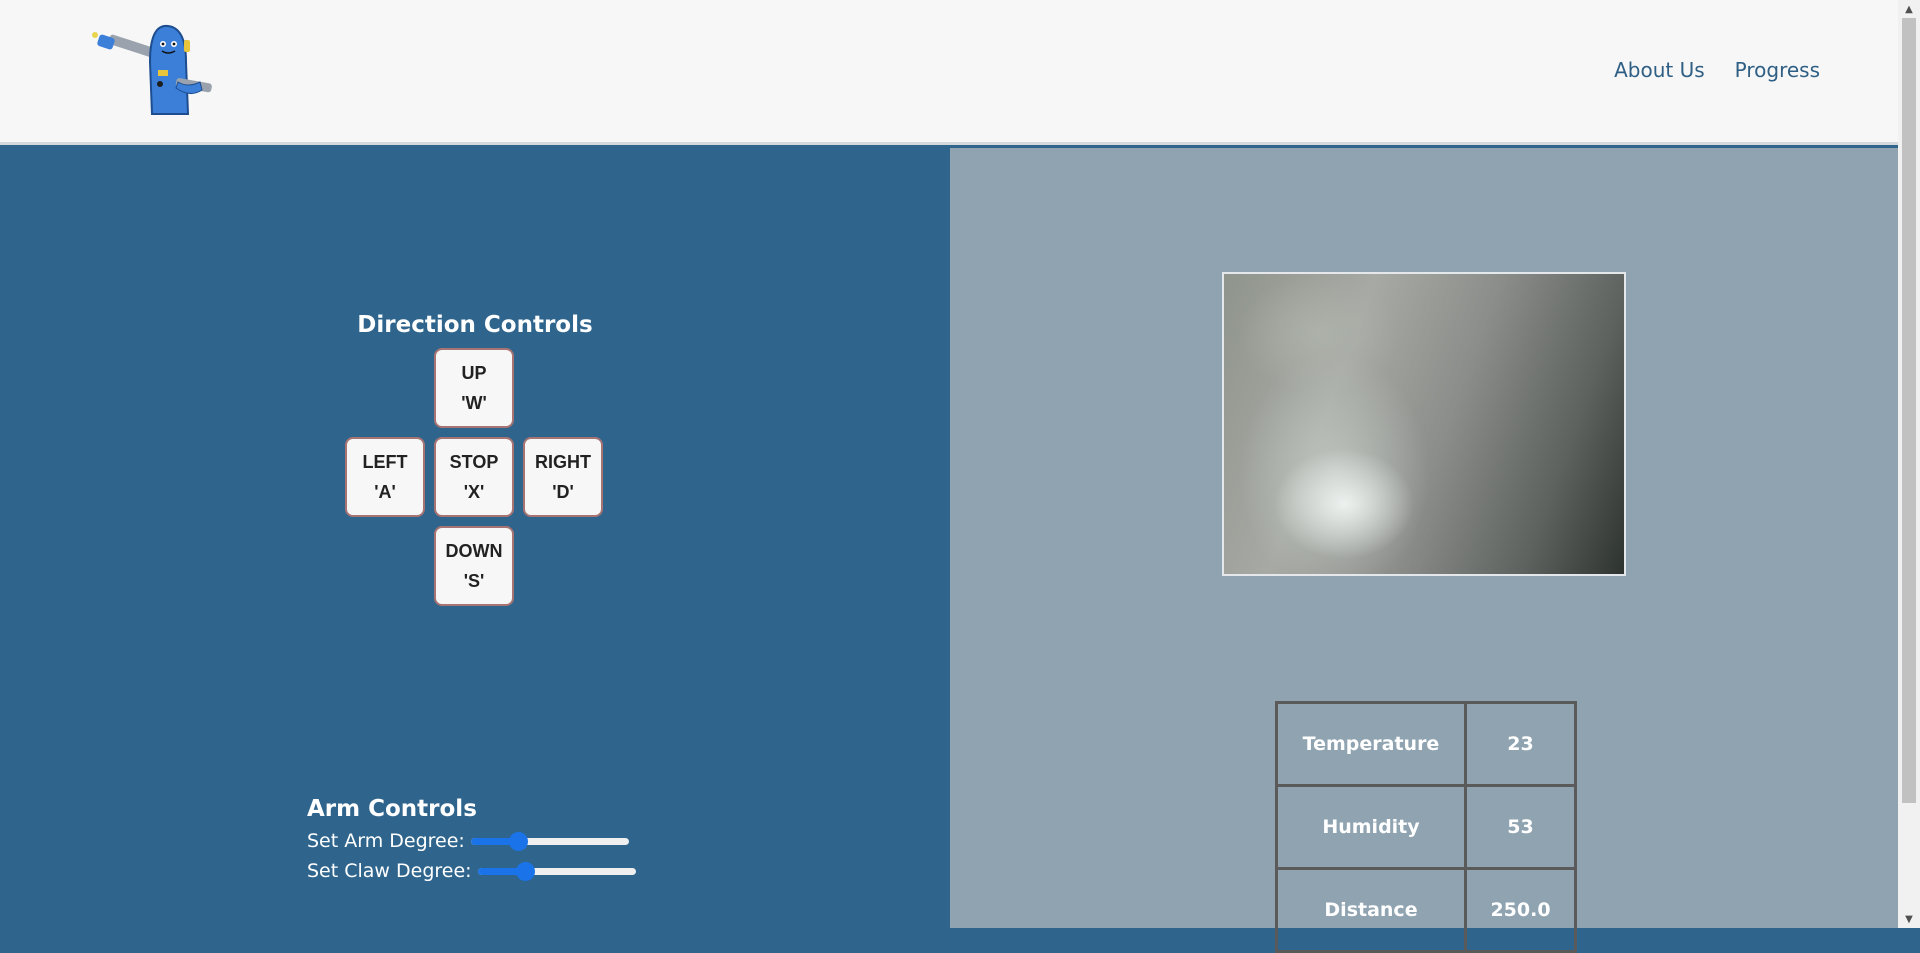 The height and width of the screenshot is (953, 1920). What do you see at coordinates (1520, 744) in the screenshot?
I see `temperature-value: 23` at bounding box center [1520, 744].